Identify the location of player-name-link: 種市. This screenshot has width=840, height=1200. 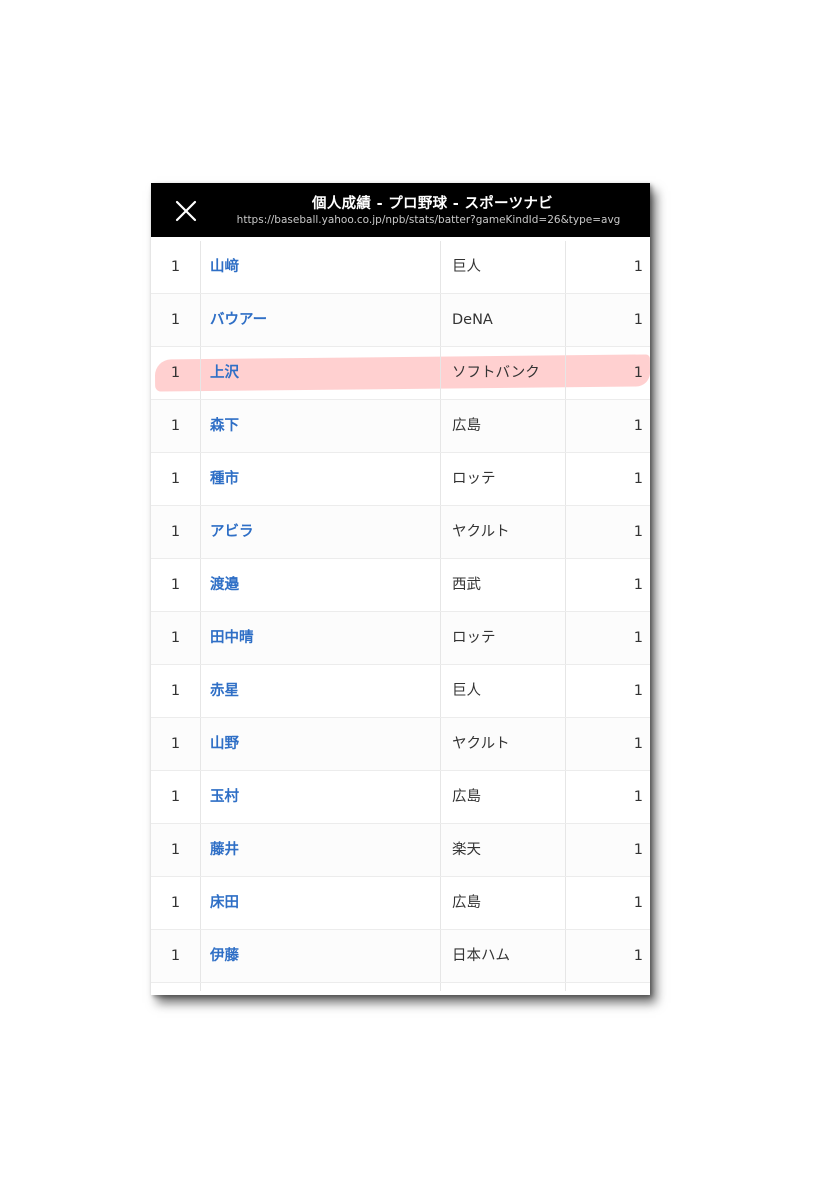
(321, 479).